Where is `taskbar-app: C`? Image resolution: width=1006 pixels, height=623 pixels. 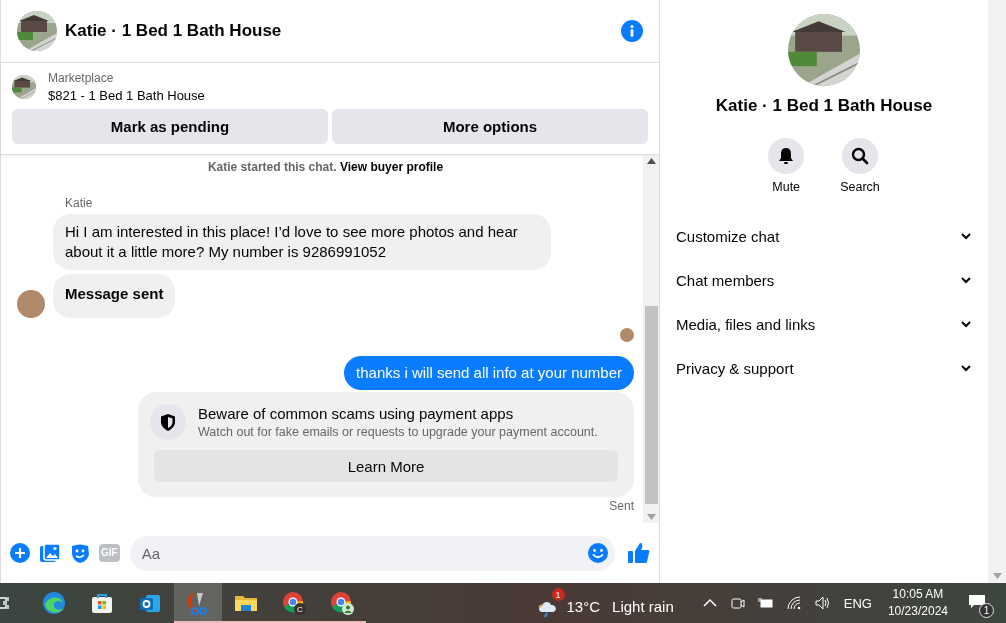
taskbar-app: C is located at coordinates (294, 603).